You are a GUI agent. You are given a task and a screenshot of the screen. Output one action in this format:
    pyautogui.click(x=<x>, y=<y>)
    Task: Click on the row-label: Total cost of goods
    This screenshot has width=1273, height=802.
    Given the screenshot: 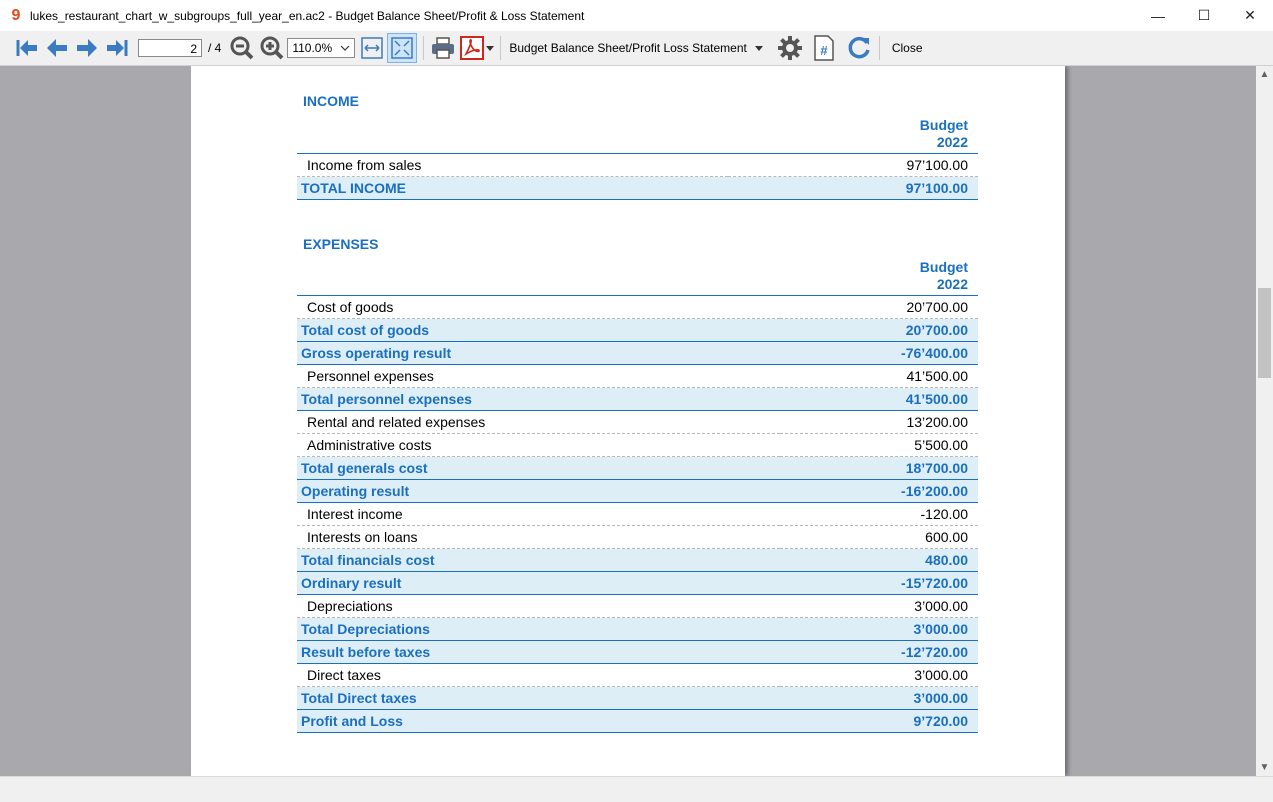 What is the action you would take?
    pyautogui.click(x=539, y=330)
    